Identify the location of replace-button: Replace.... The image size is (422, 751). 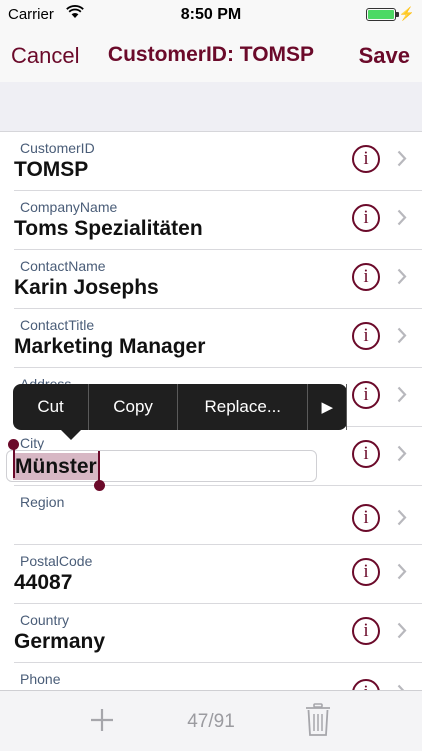
(243, 407).